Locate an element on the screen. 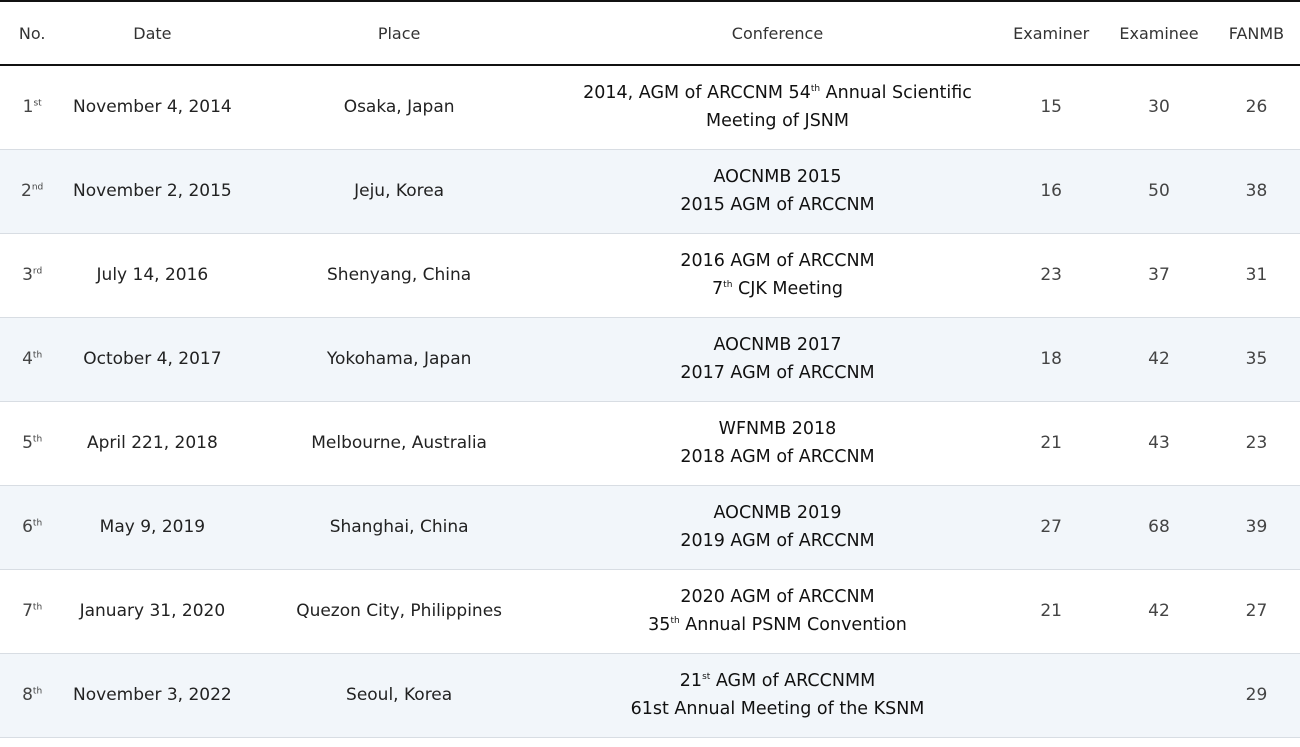 The height and width of the screenshot is (747, 1300). cell-examiner: 18 is located at coordinates (1051, 359).